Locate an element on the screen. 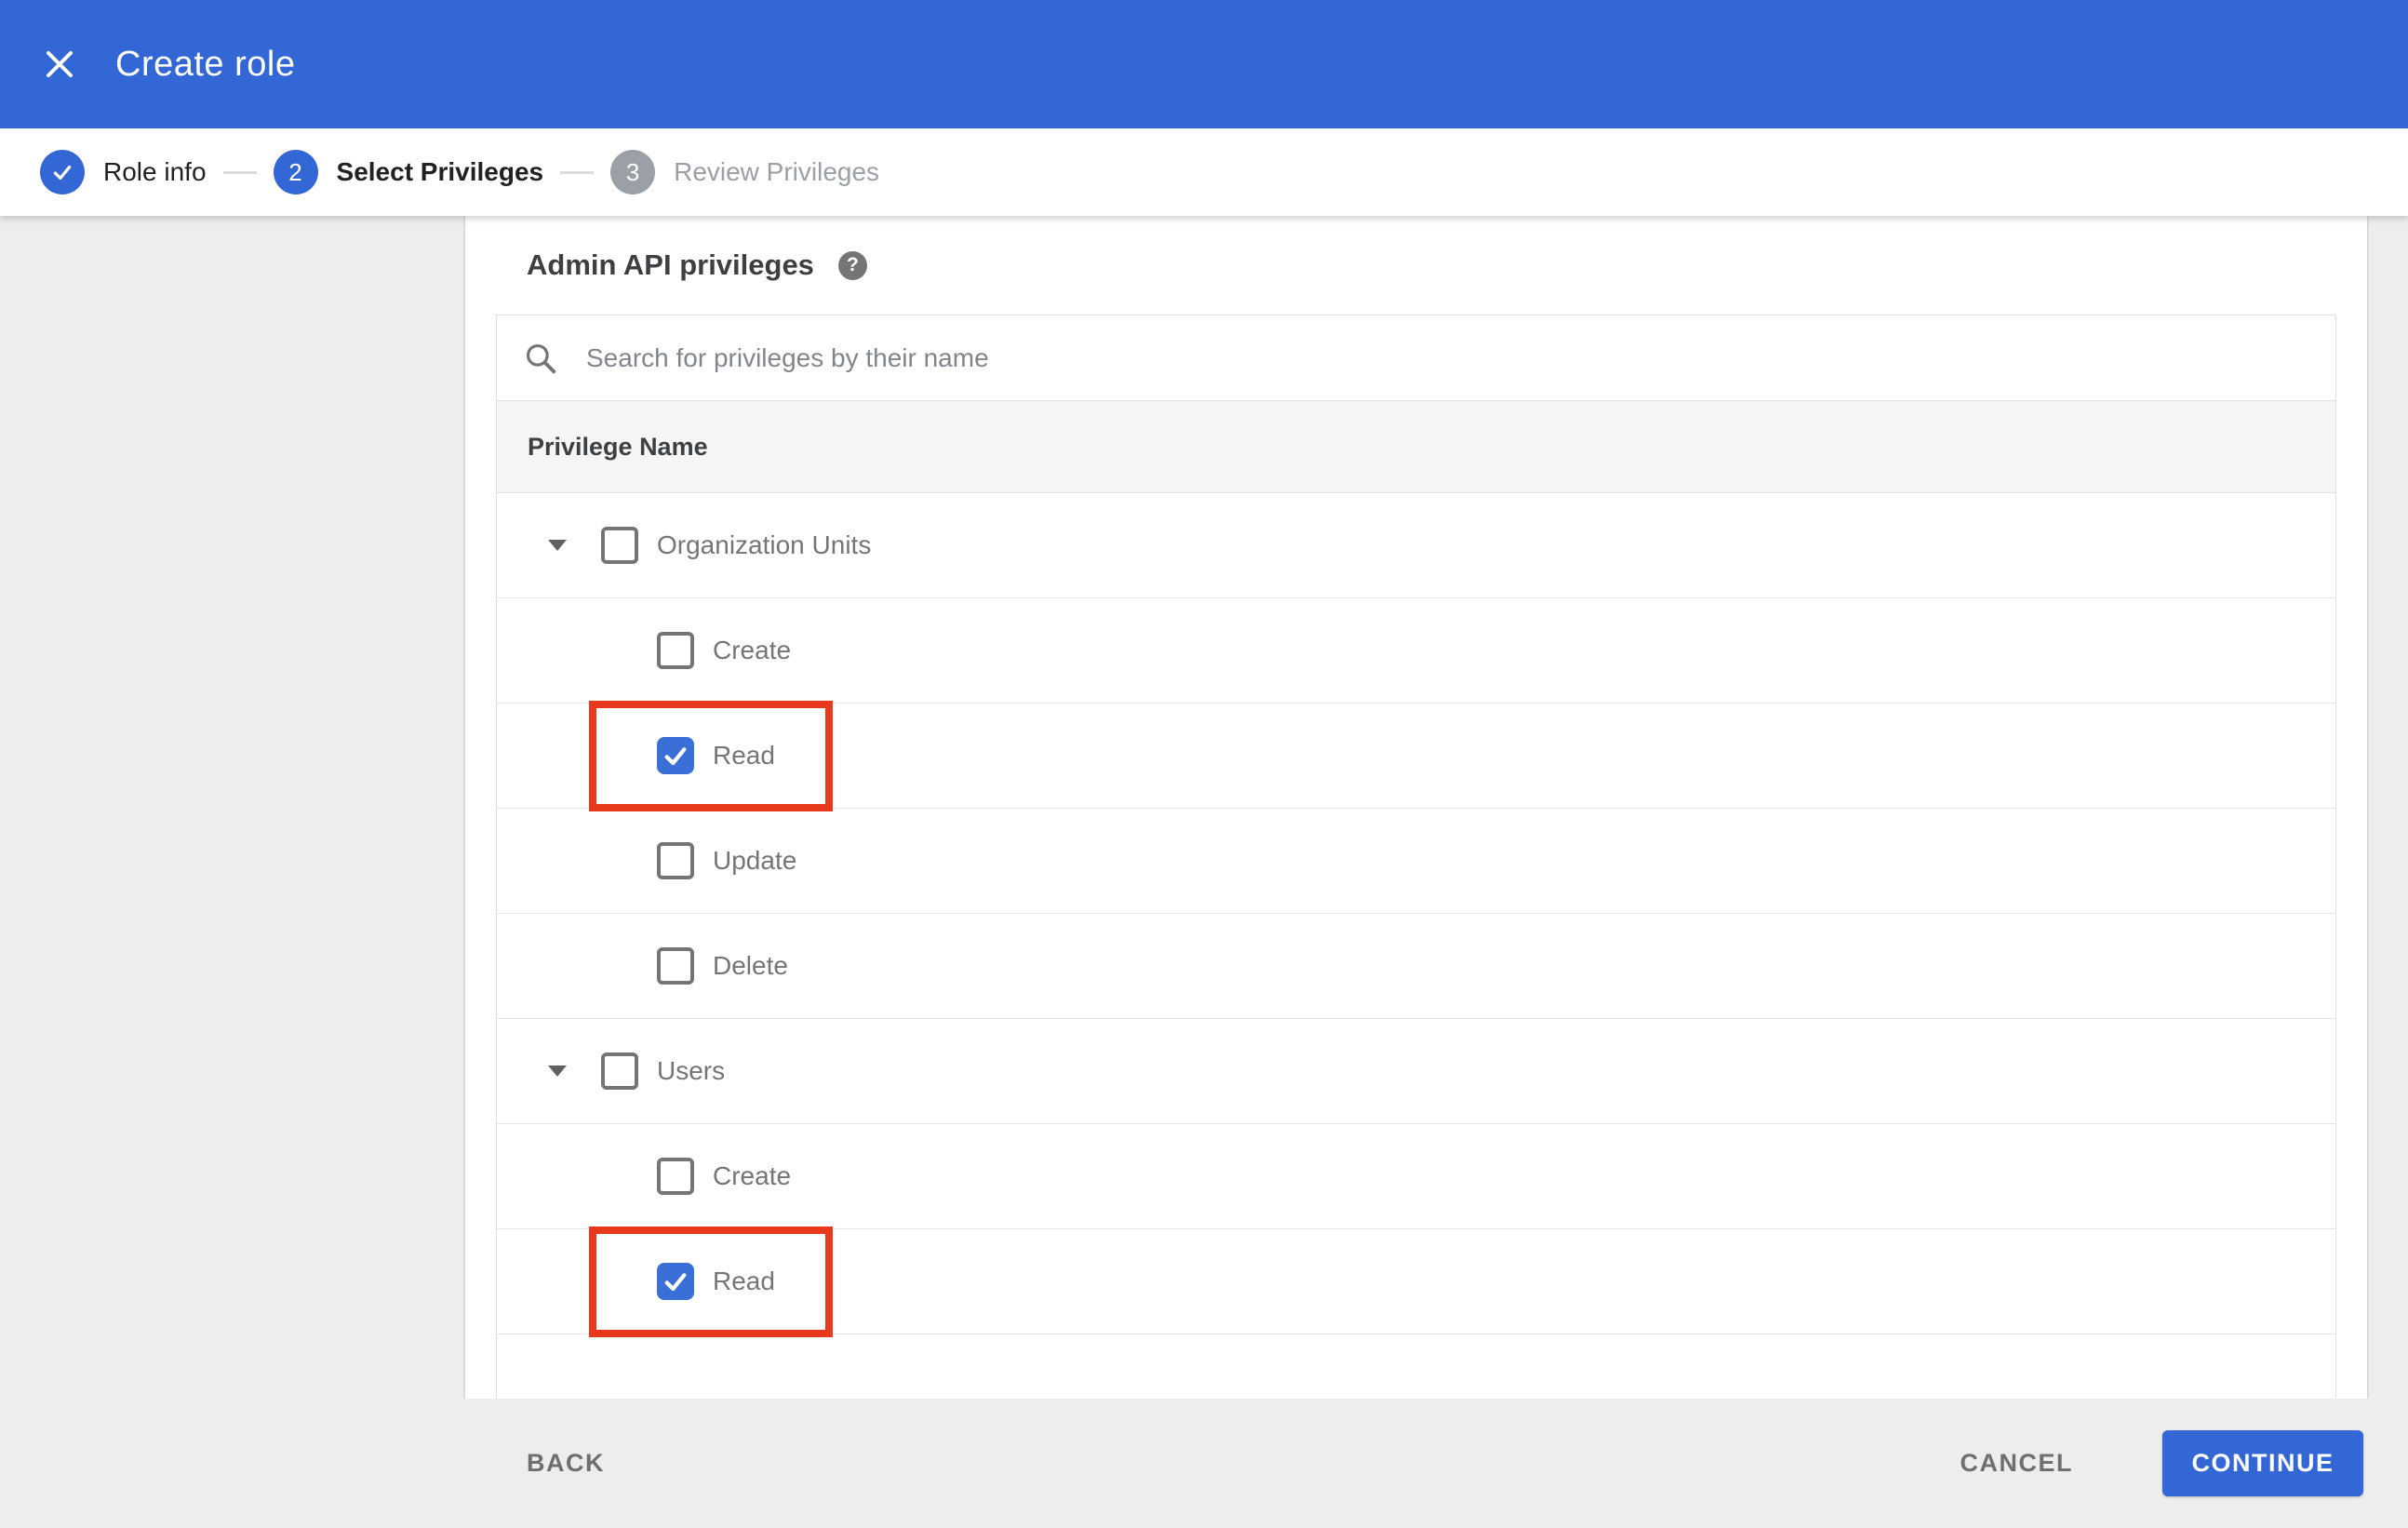 This screenshot has height=1528, width=2408. card-heading: Admin API privileges ? is located at coordinates (1416, 266).